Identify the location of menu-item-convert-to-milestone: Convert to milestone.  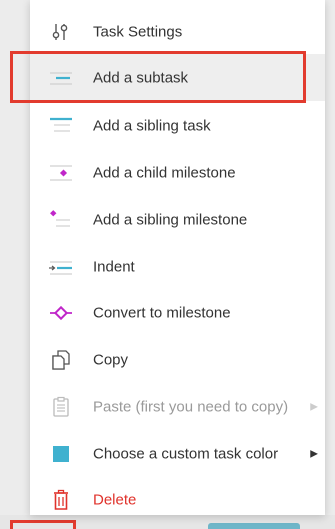
(177, 312).